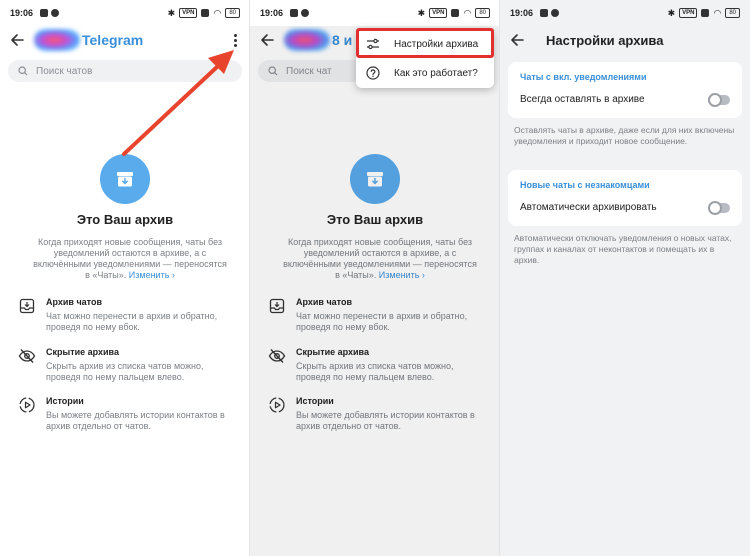  What do you see at coordinates (605, 40) in the screenshot?
I see `page-title: Настройки архива` at bounding box center [605, 40].